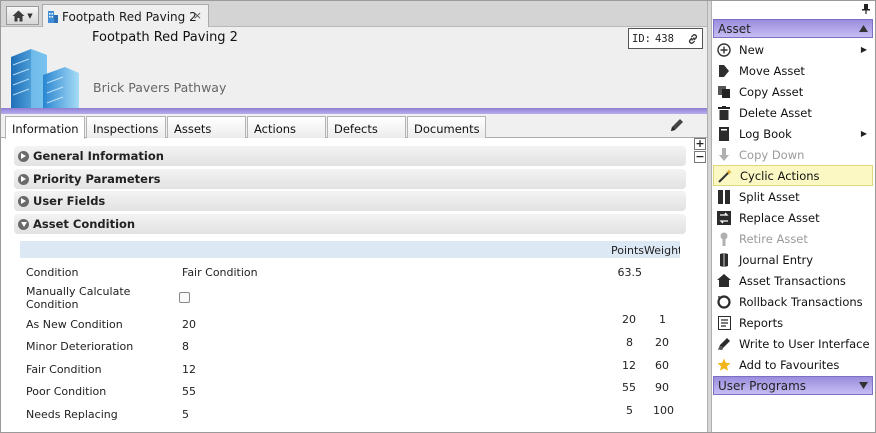 This screenshot has height=433, width=876. Describe the element at coordinates (724, 260) in the screenshot. I see `journal-icon` at that location.